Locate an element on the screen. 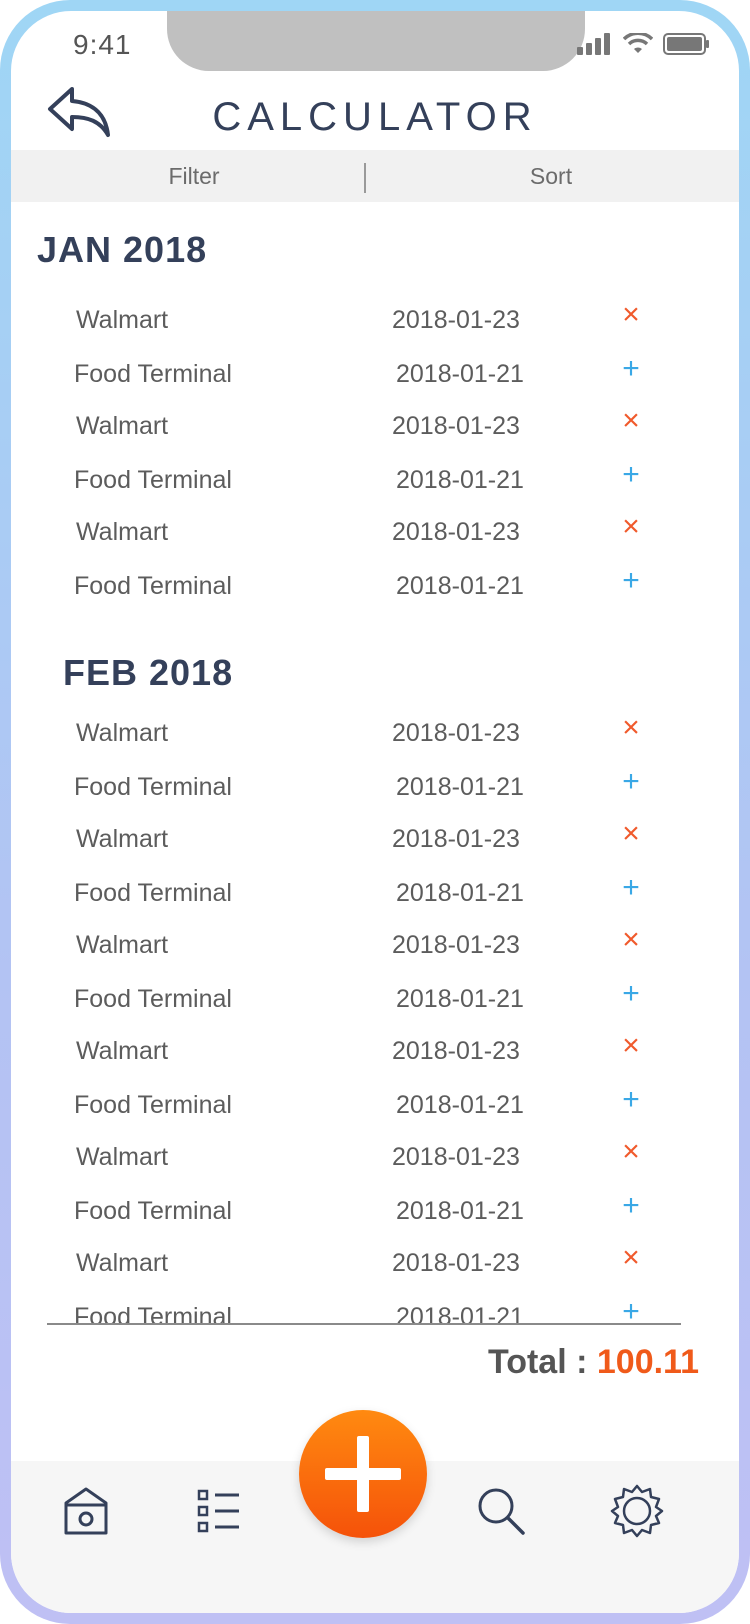 The width and height of the screenshot is (750, 1624). wifi-icon is located at coordinates (638, 43).